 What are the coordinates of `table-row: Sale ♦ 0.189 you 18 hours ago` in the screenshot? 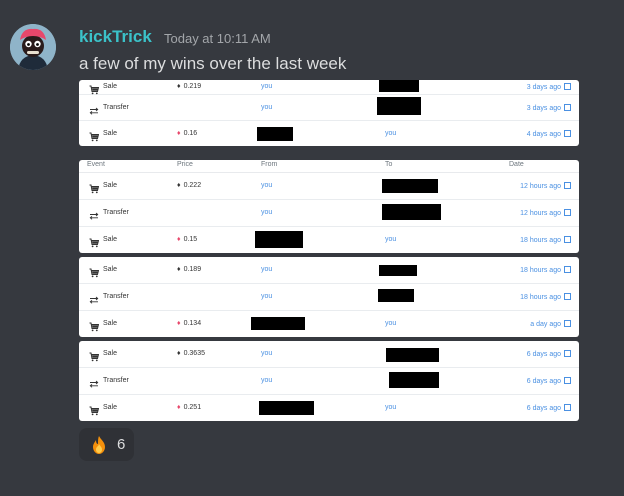 It's located at (329, 270).